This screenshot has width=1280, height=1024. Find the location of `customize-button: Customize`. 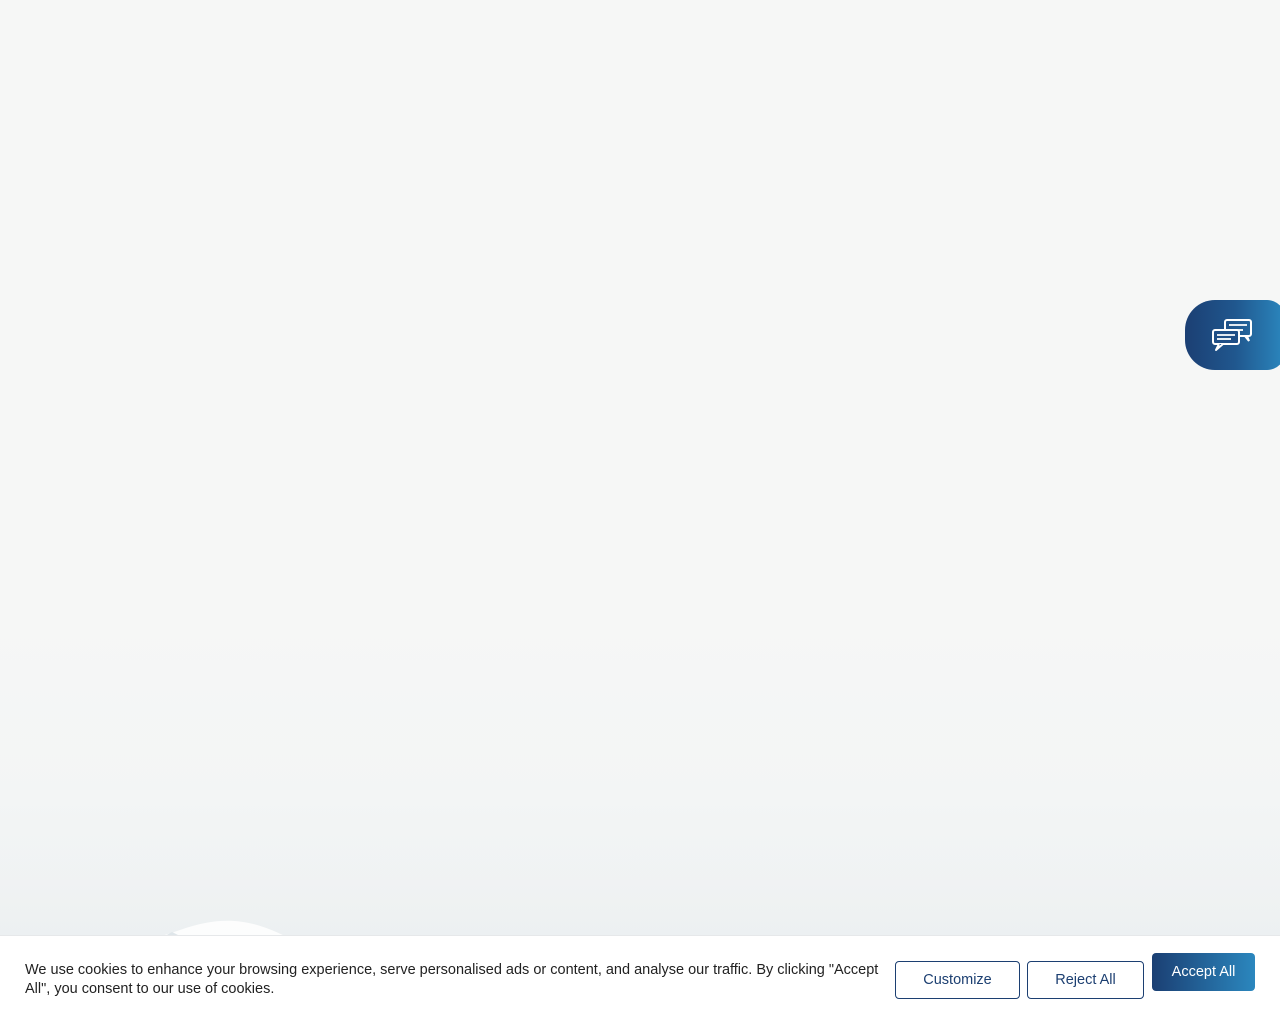

customize-button: Customize is located at coordinates (957, 980).